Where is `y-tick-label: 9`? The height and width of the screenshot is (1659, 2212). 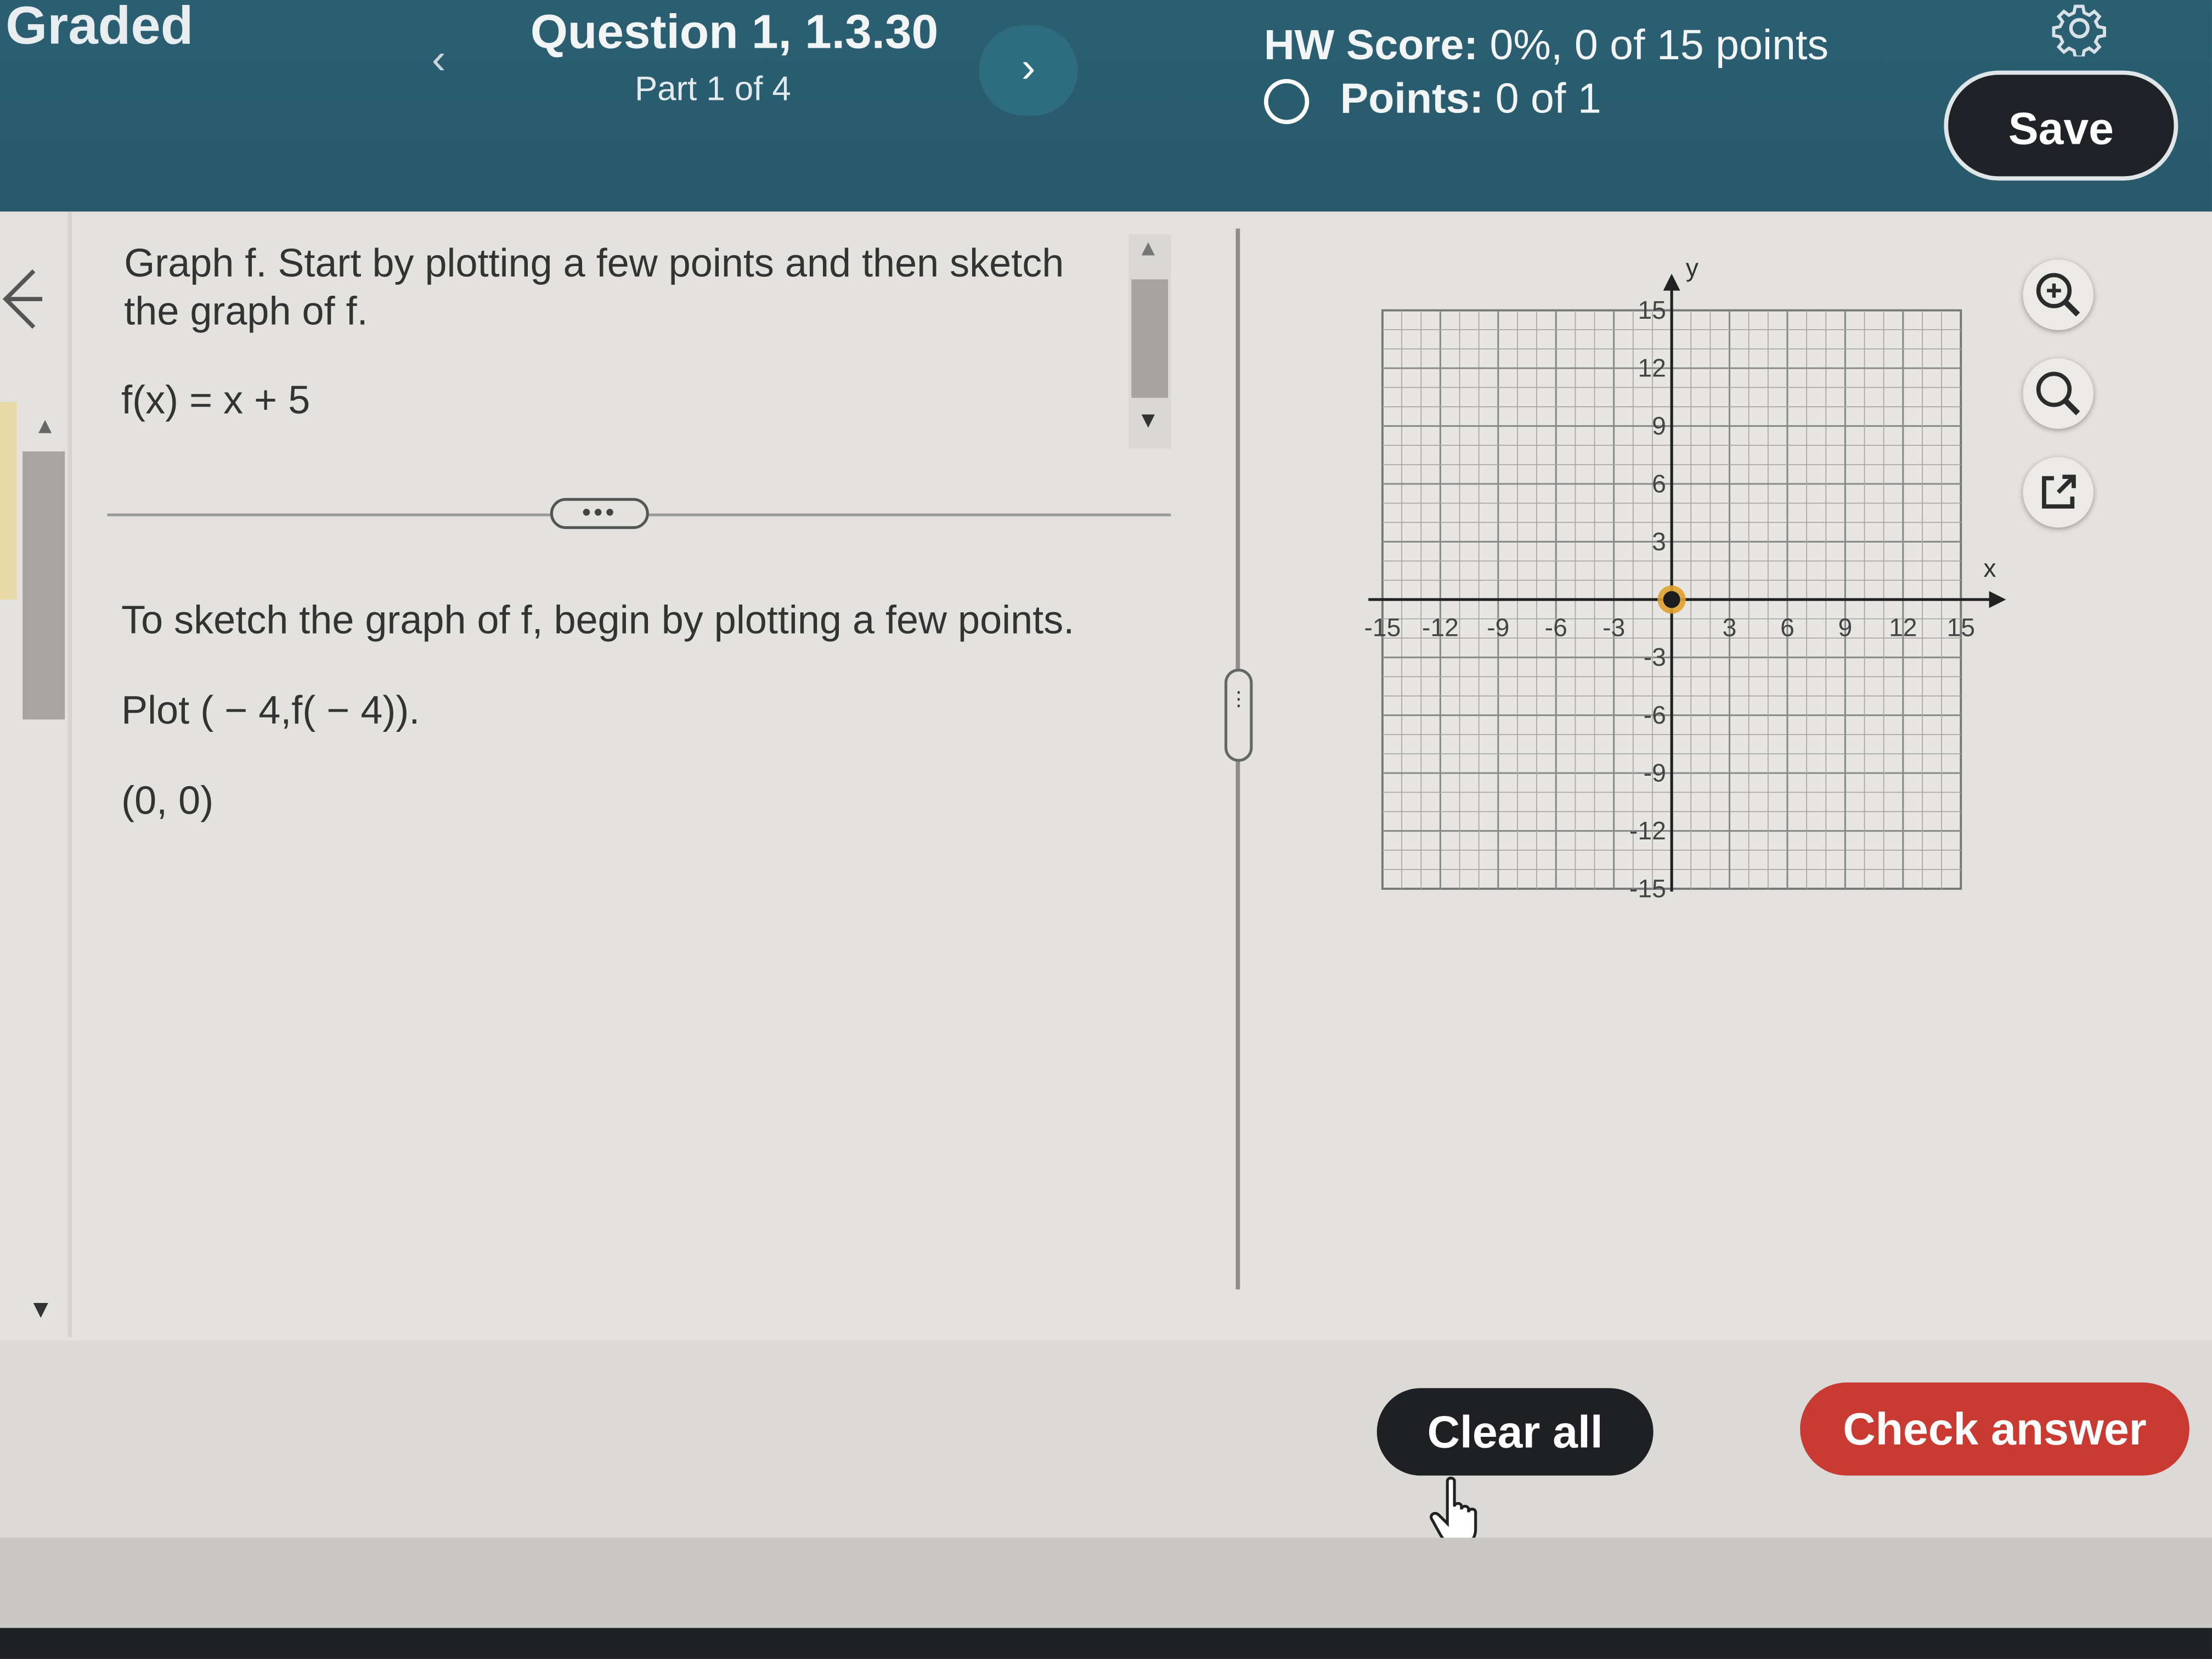 y-tick-label: 9 is located at coordinates (1659, 425).